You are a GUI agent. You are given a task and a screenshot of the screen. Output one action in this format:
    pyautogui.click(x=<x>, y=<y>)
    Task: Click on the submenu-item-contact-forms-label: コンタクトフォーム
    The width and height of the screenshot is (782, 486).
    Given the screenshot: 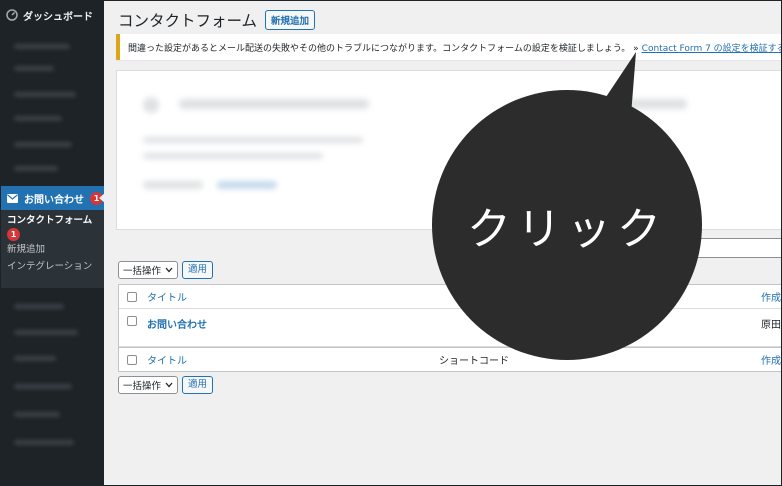 What is the action you would take?
    pyautogui.click(x=50, y=220)
    